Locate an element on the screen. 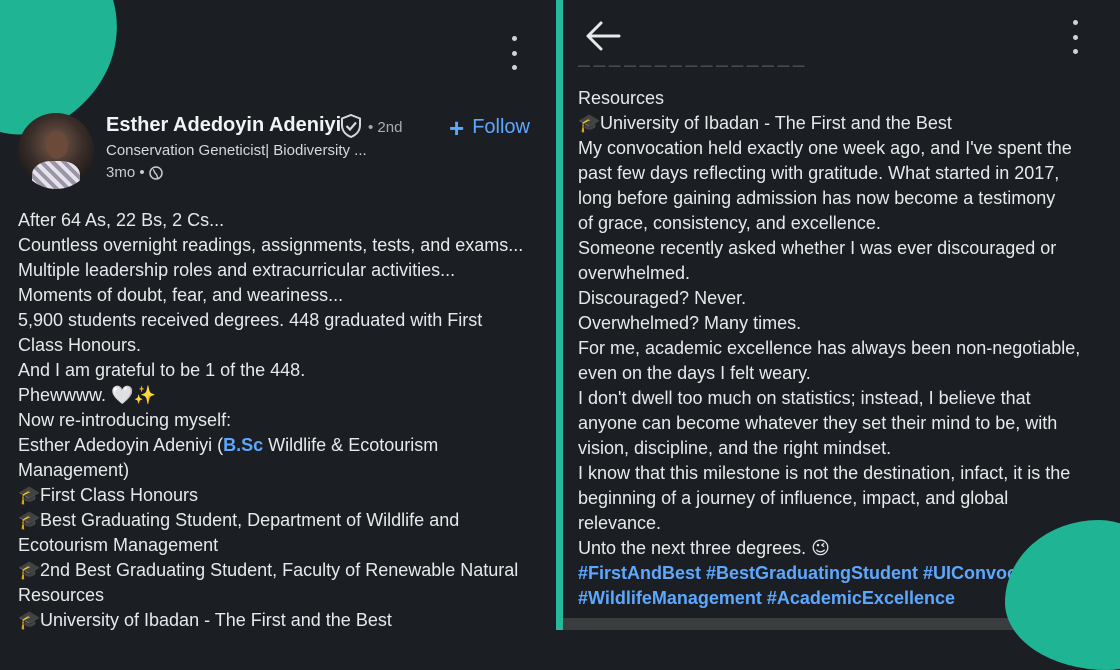 This screenshot has width=1120, height=670. post-line: overwhelmed. is located at coordinates (634, 273).